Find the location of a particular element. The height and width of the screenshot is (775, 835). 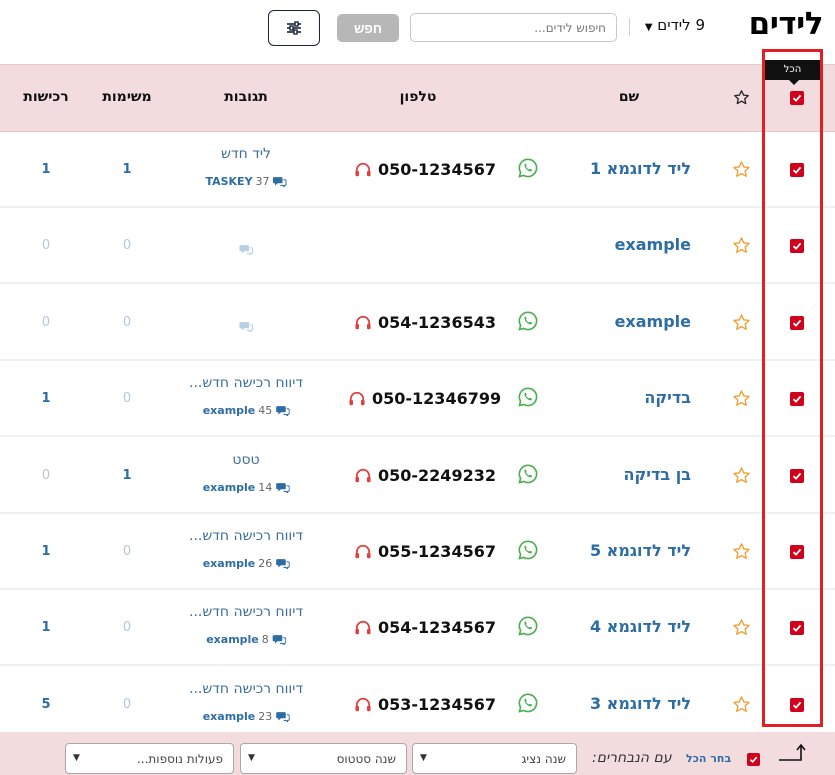

last-response-text: ליד חדש is located at coordinates (246, 154).